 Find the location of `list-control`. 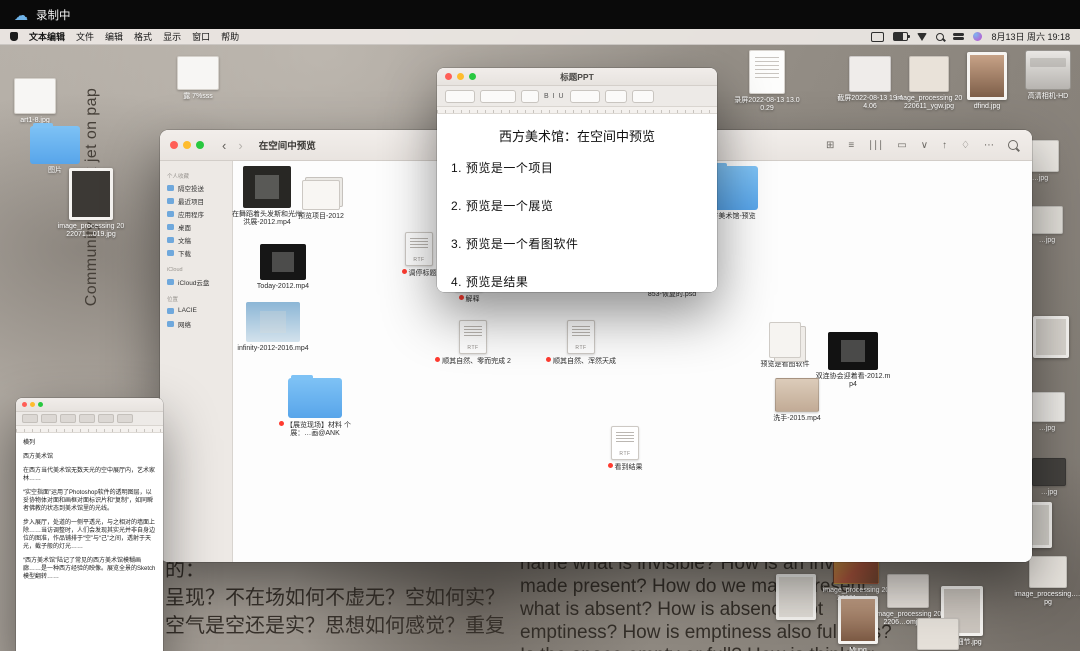

list-control is located at coordinates (125, 418).